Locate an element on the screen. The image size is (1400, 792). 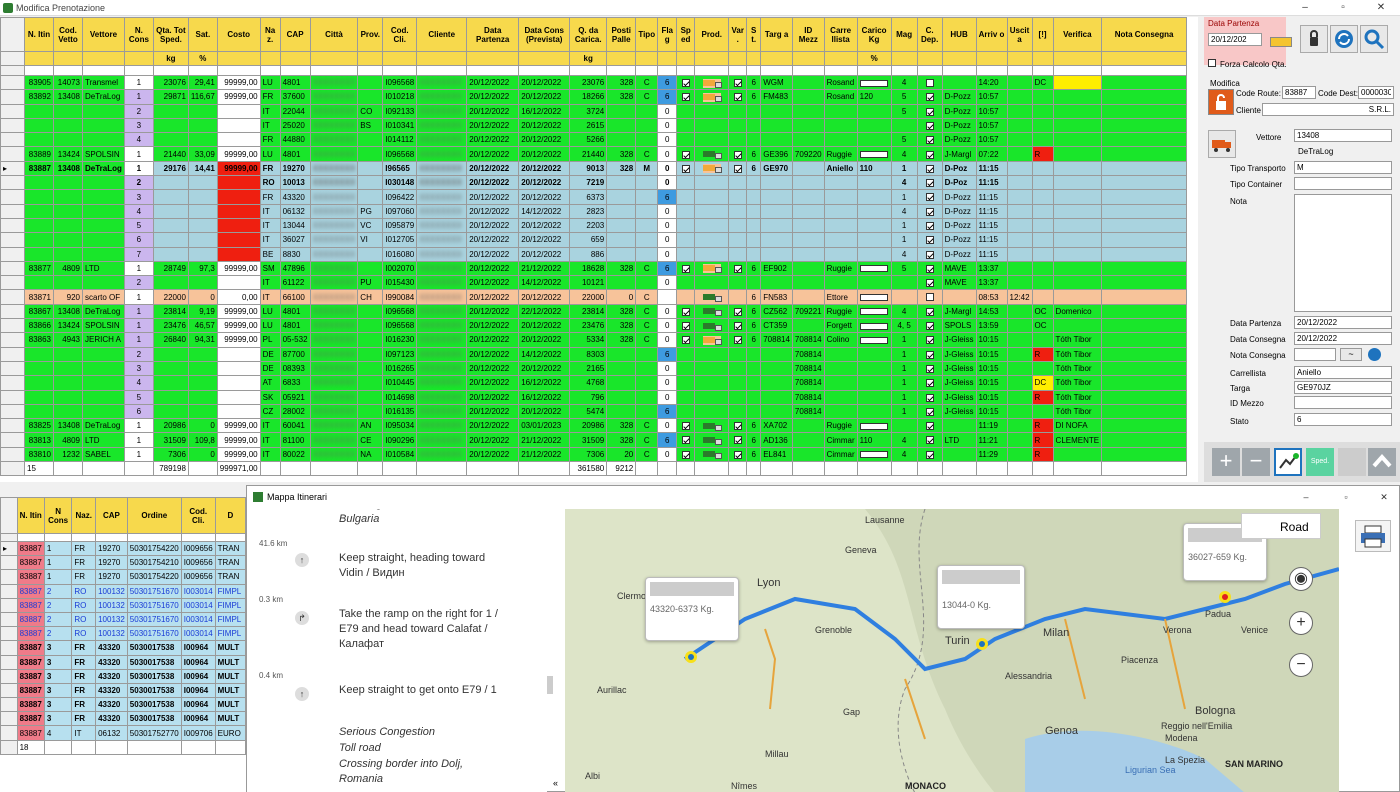
cell: 43320 is located at coordinates (111, 705).